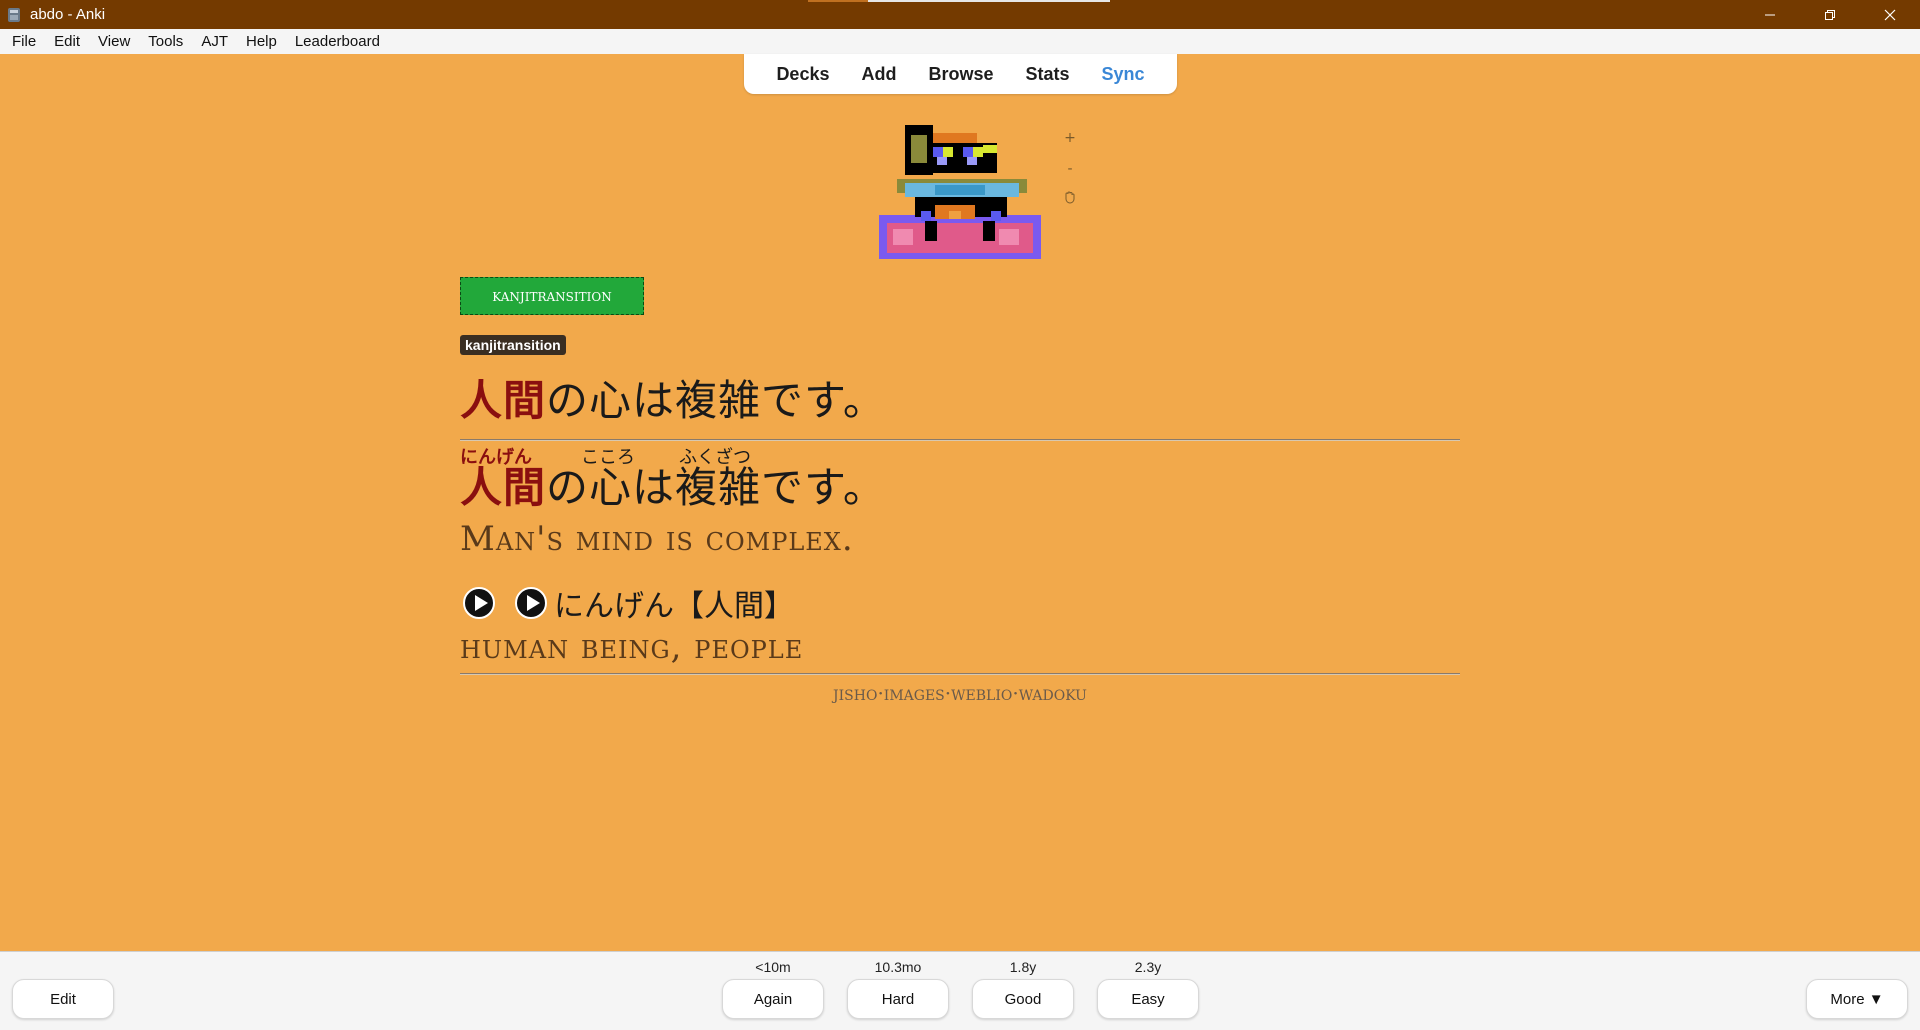 Image resolution: width=1920 pixels, height=1030 pixels. I want to click on close-button, so click(1890, 14).